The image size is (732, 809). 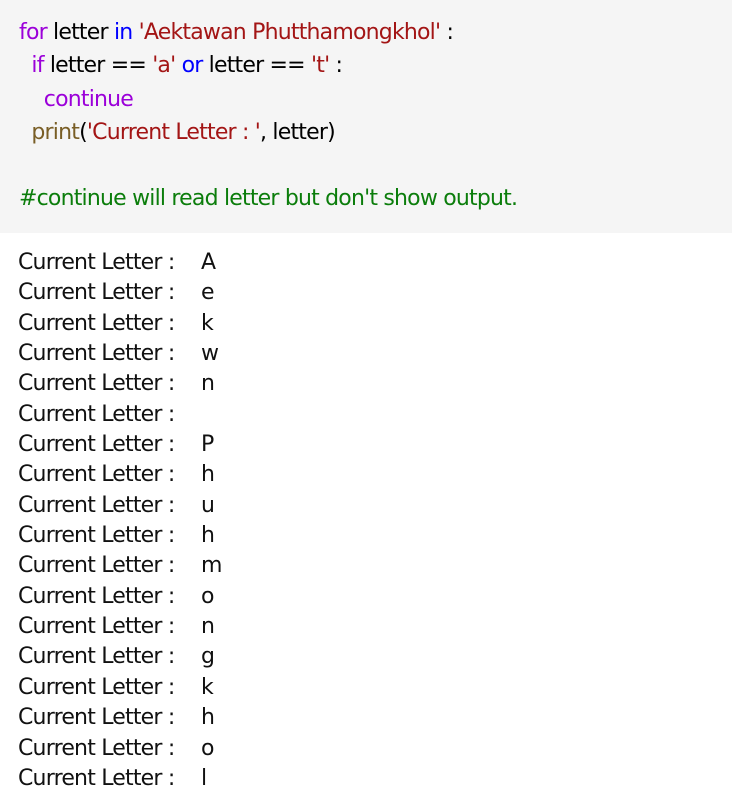 I want to click on output-line: Current Letter : g, so click(x=368, y=657).